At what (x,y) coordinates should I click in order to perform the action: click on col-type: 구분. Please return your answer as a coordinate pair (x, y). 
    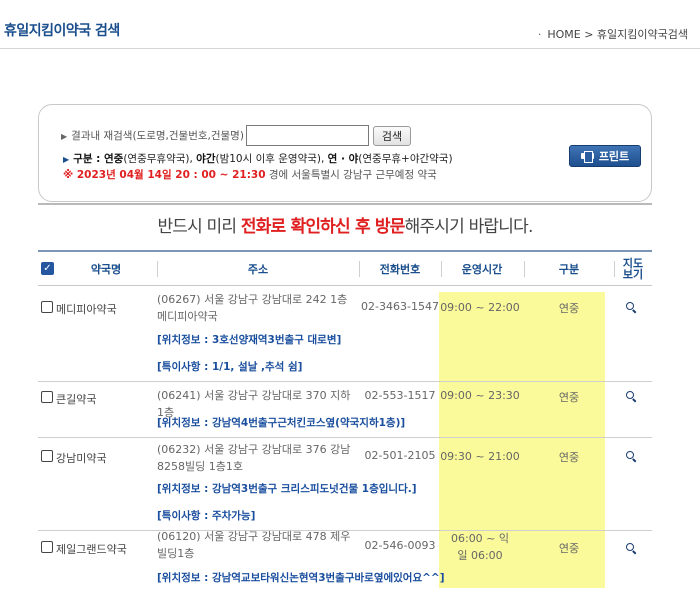
    Looking at the image, I should click on (569, 269).